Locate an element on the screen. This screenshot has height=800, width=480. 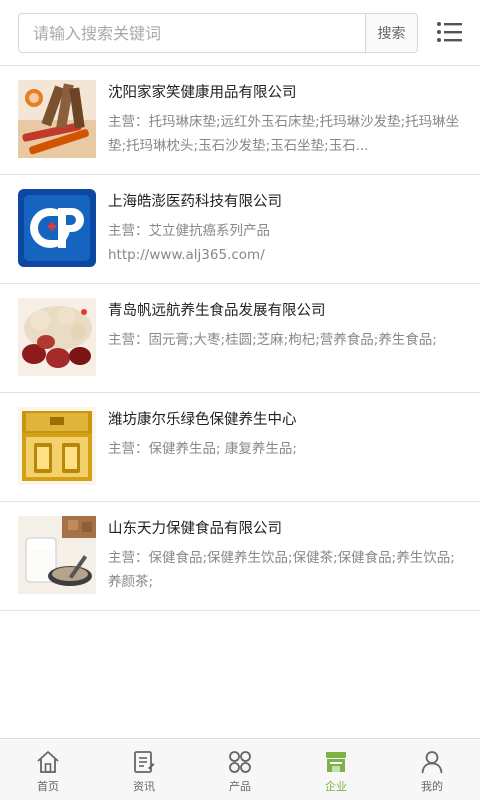
nav-home-label: 首页 is located at coordinates (48, 786).